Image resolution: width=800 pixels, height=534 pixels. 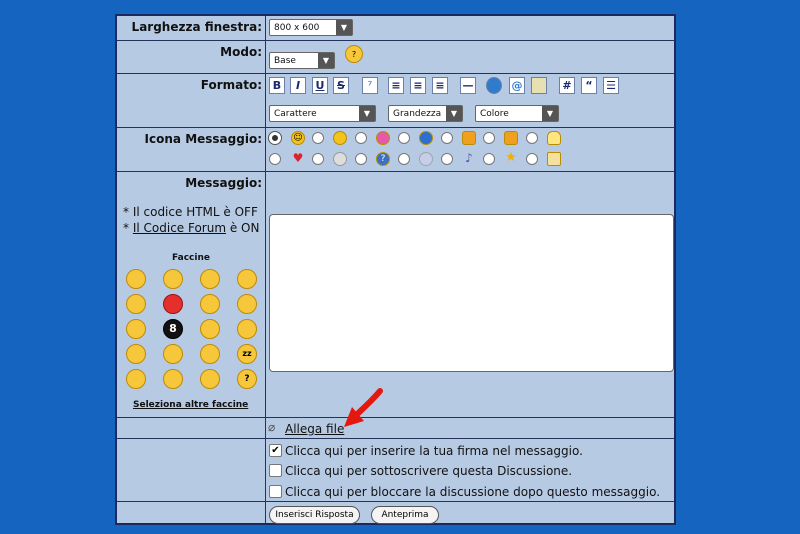 I want to click on more-smilies-link: Seleziona altre faccine, so click(x=190, y=405).